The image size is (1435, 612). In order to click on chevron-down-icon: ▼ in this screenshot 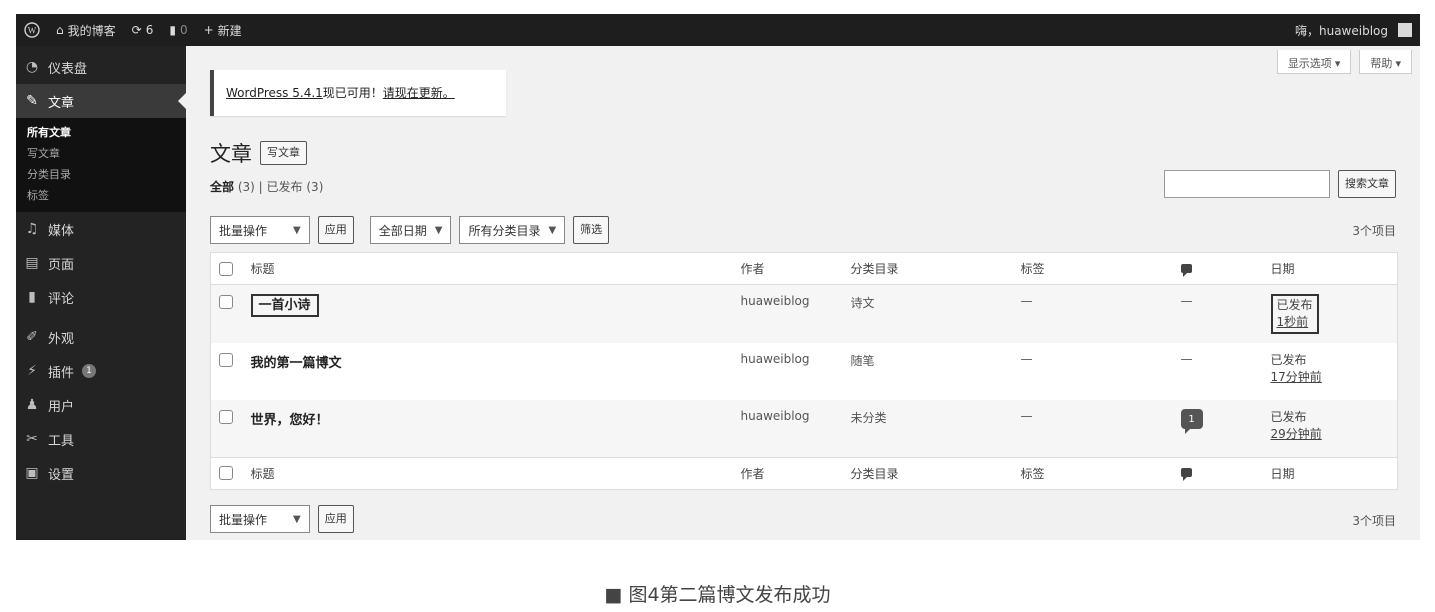, I will do `click(438, 230)`.